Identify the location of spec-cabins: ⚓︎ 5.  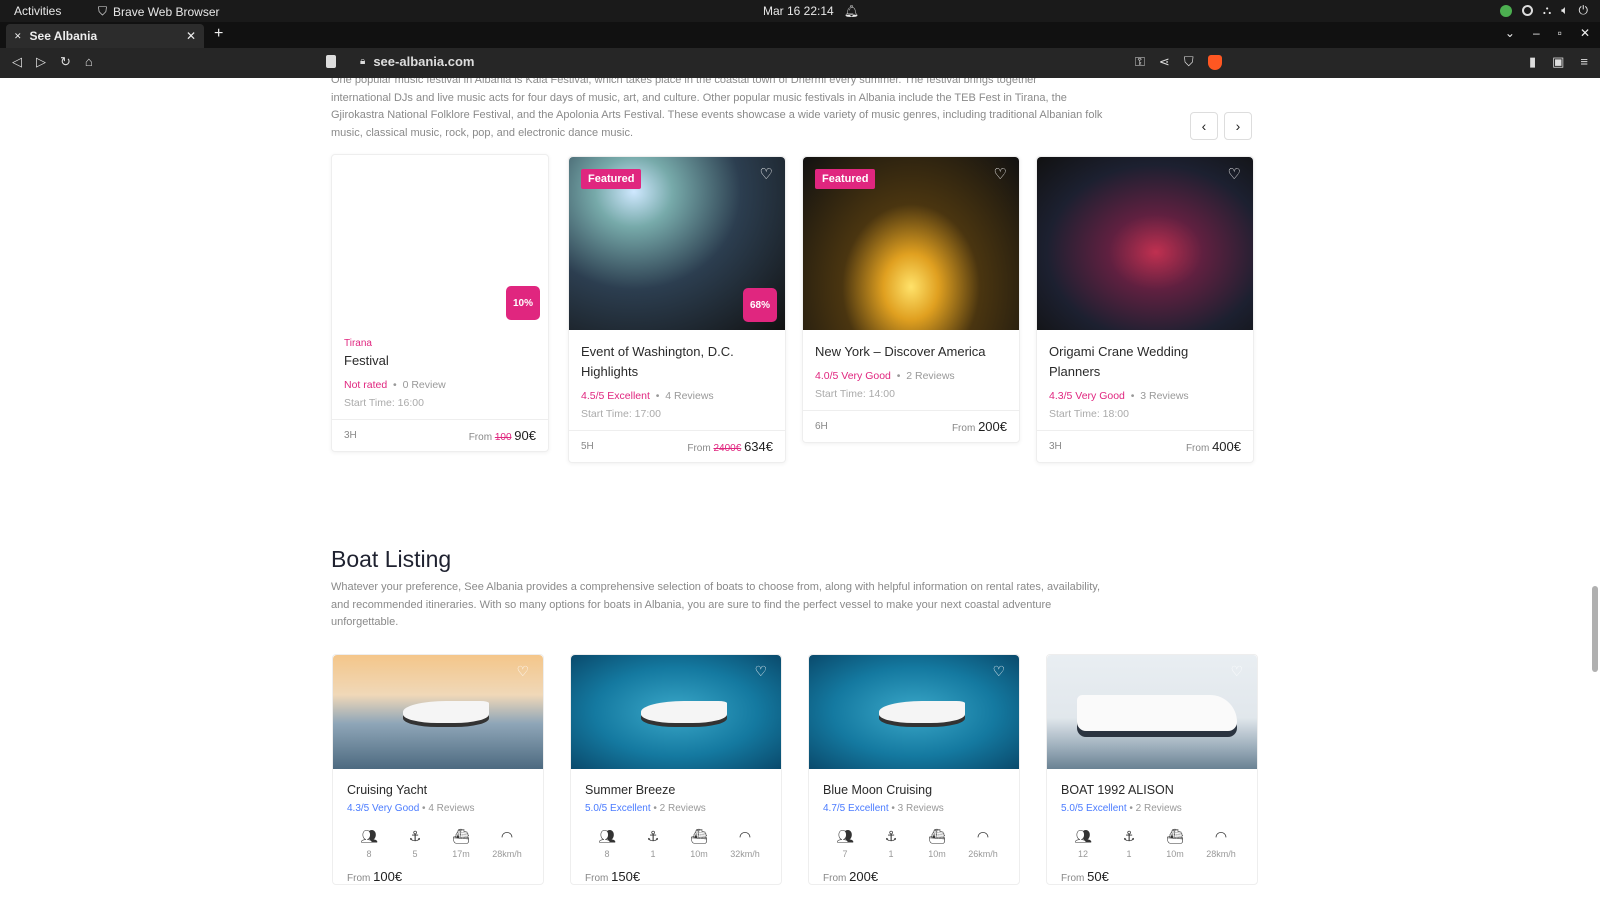
(415, 843).